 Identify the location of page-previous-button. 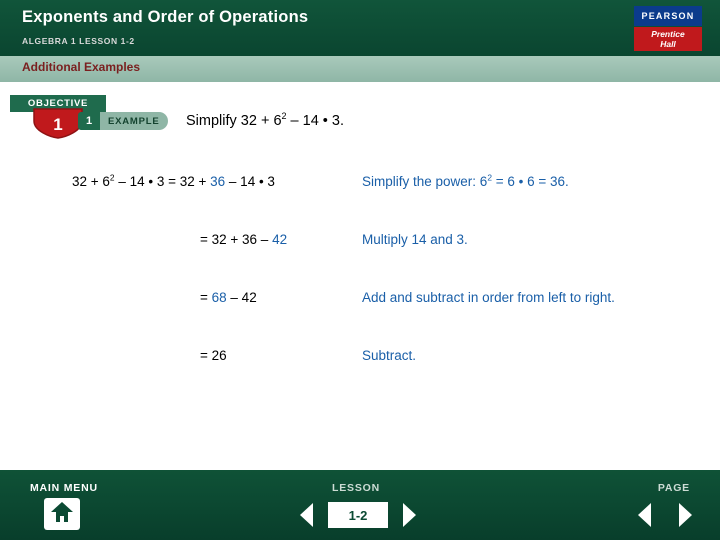
(647, 515).